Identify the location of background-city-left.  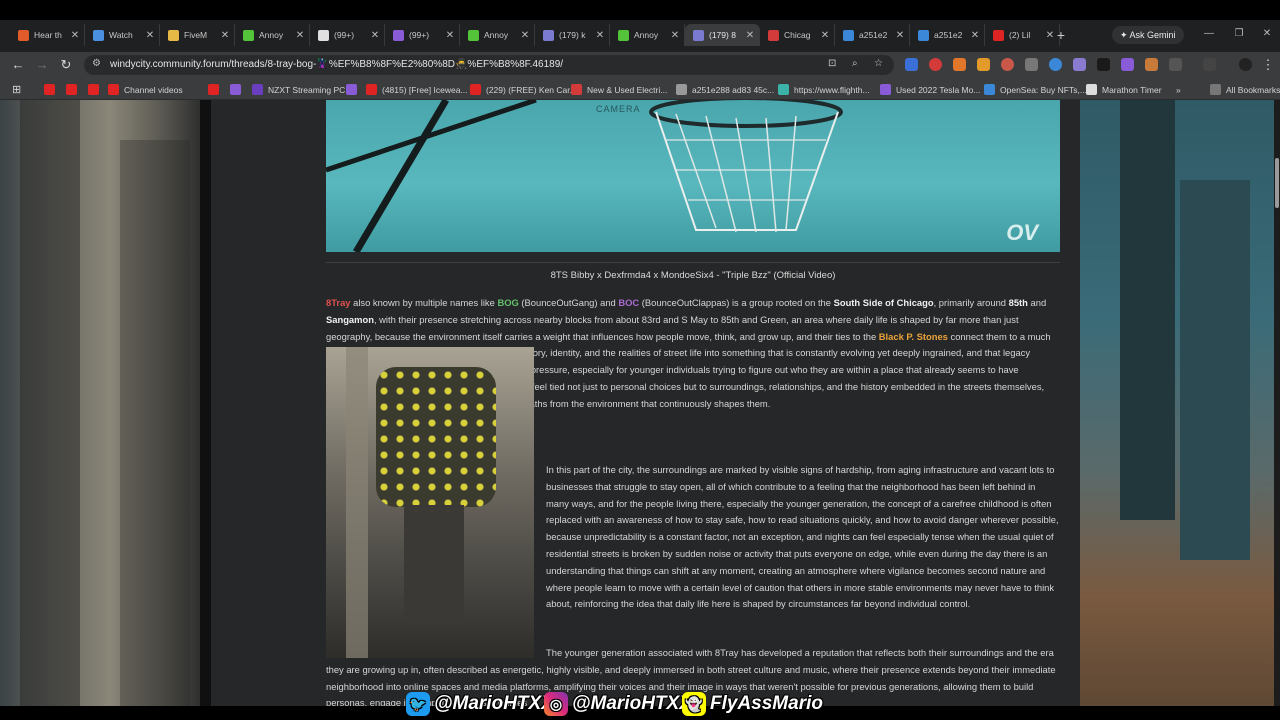
(100, 410).